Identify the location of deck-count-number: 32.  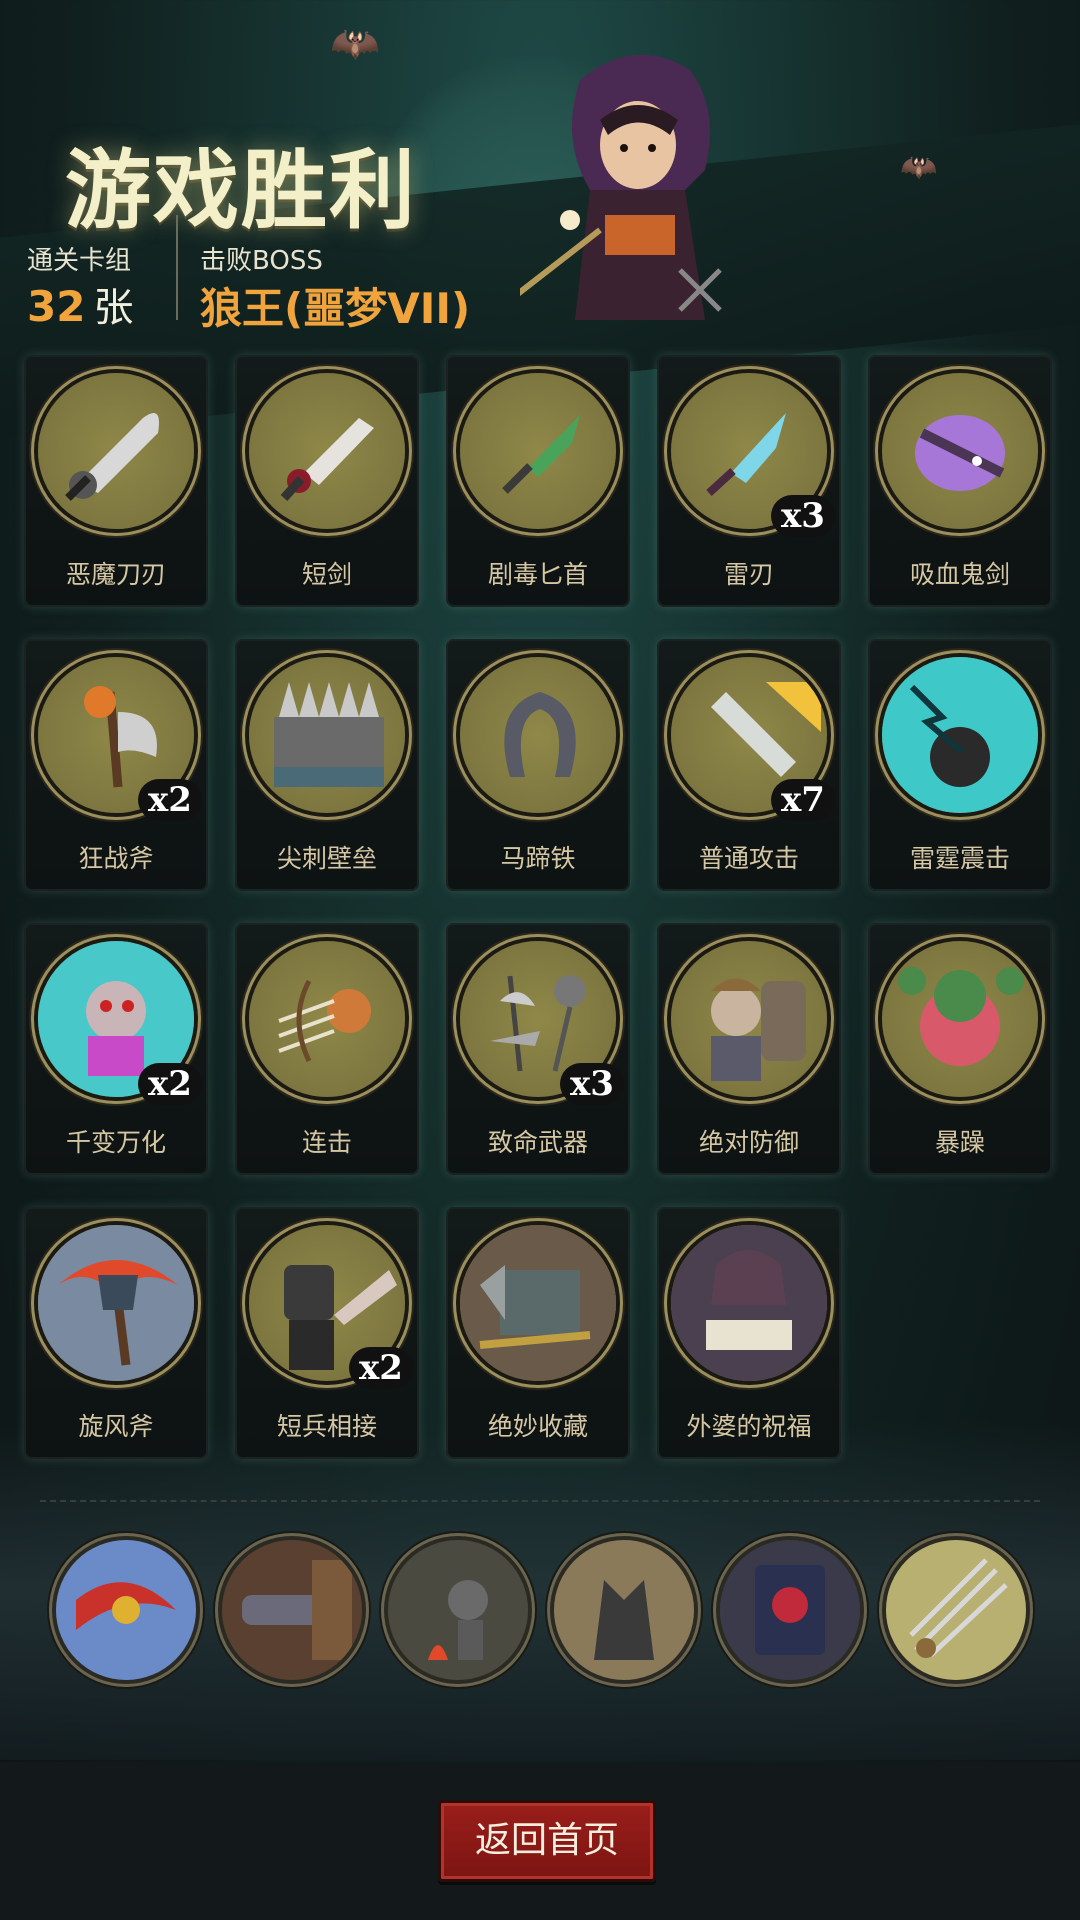
(56, 306).